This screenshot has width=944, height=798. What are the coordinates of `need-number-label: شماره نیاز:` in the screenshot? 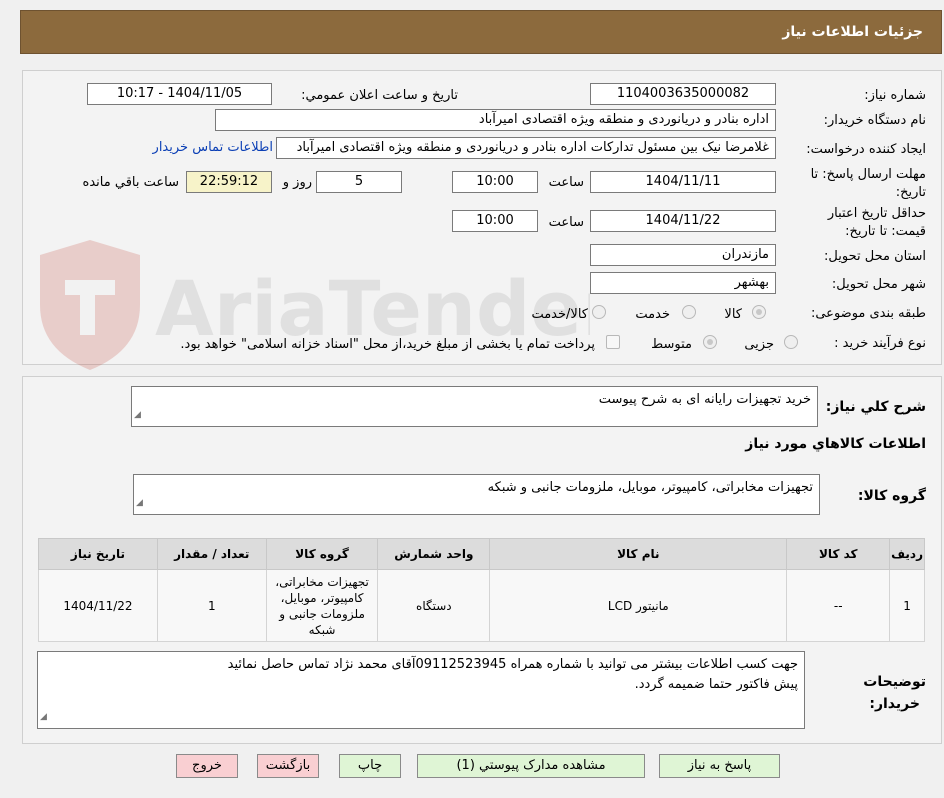 It's located at (895, 95).